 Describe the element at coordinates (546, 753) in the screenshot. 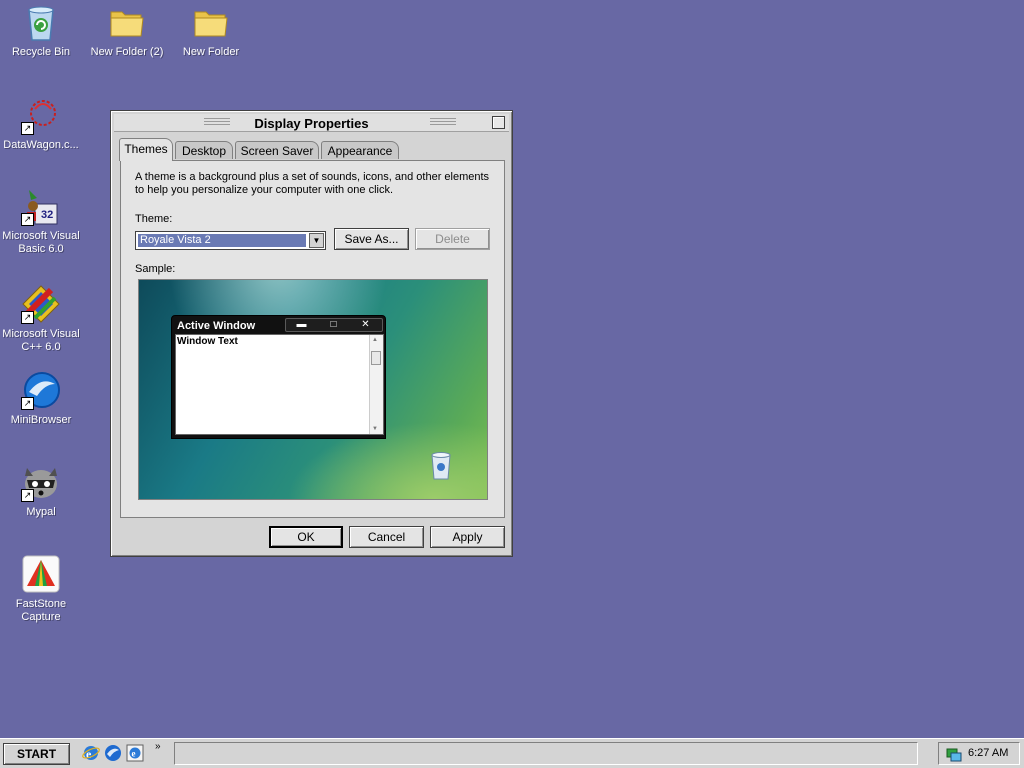

I see `taskbar-window-list` at that location.